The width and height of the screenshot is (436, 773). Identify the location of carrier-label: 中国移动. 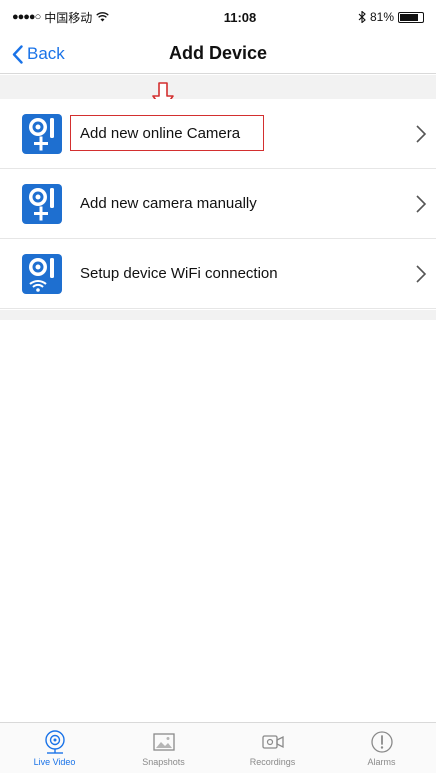
(68, 17).